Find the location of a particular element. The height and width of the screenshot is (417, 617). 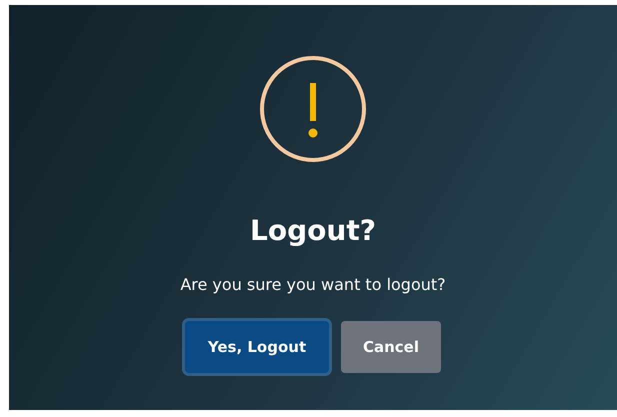

cancel-button: Cancel is located at coordinates (391, 347).